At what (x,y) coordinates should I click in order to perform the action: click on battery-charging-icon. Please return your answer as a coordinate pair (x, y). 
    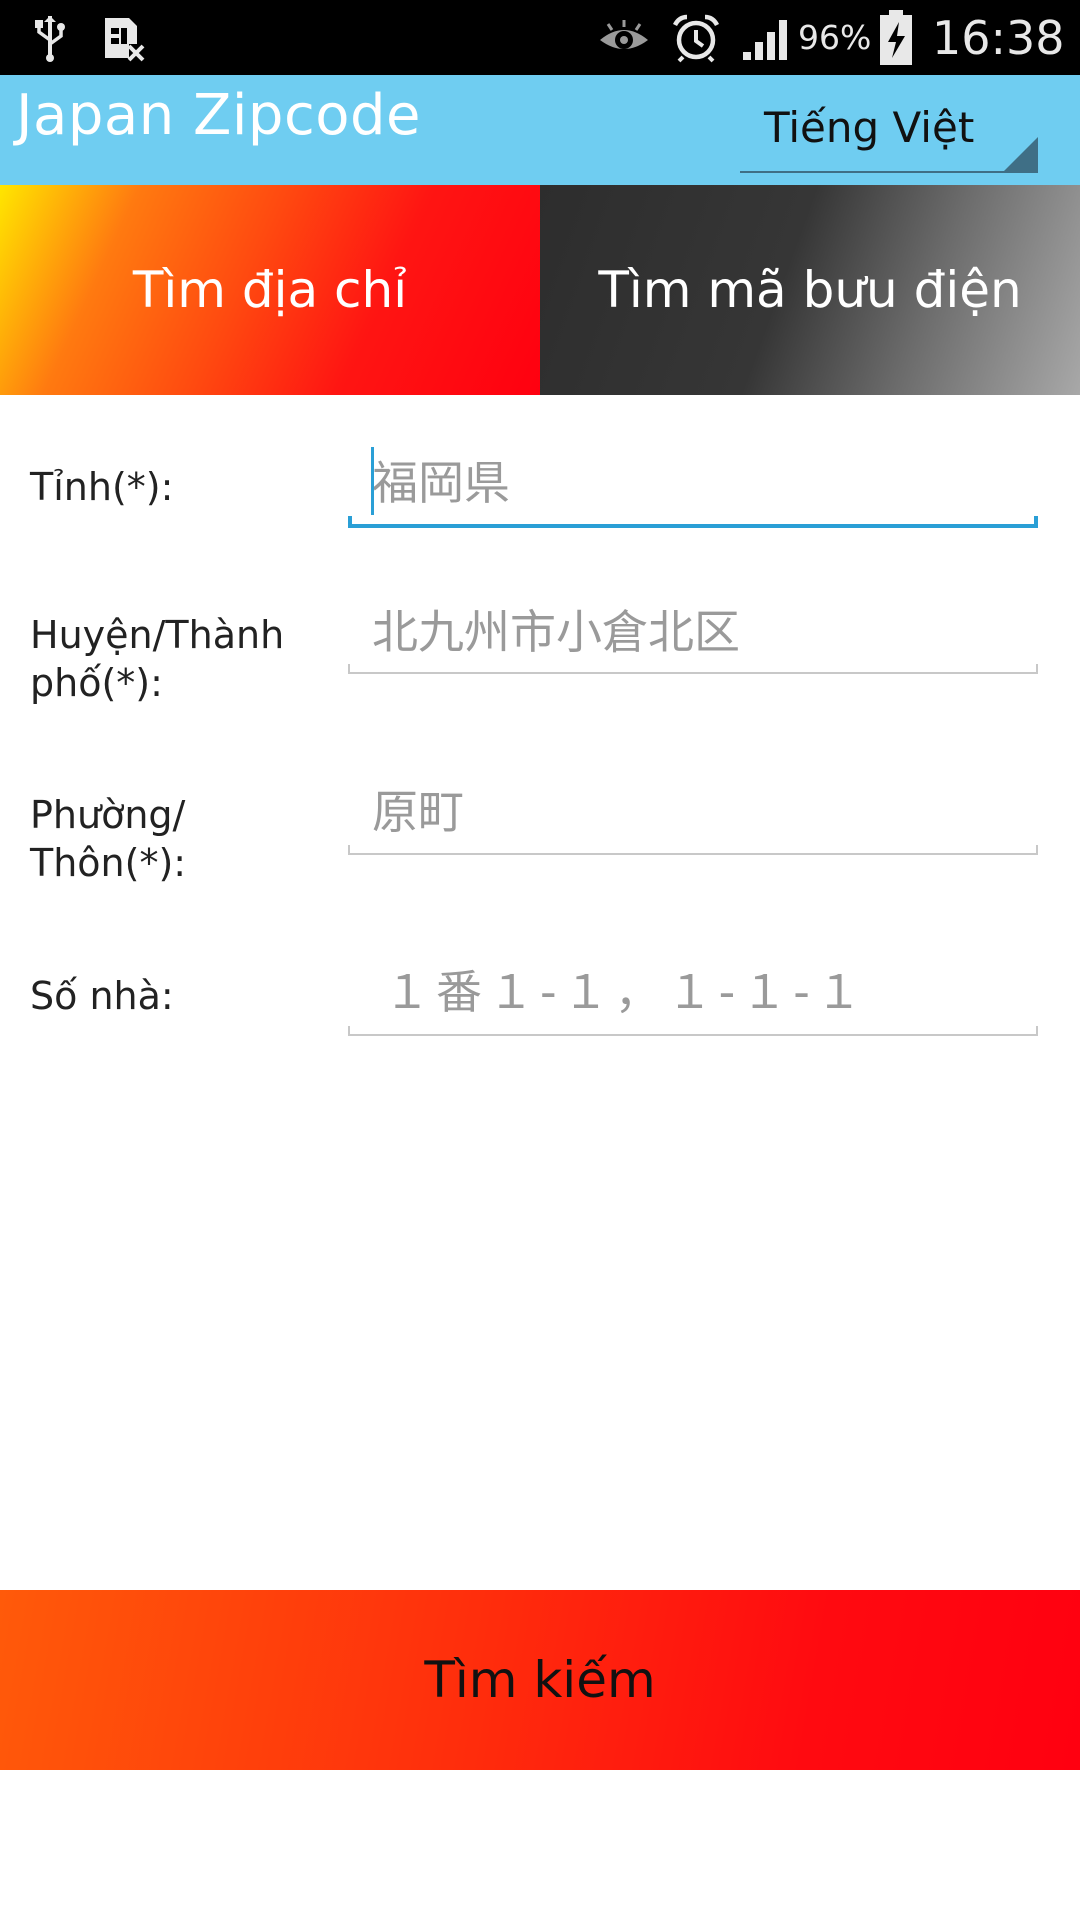
    Looking at the image, I should click on (896, 37).